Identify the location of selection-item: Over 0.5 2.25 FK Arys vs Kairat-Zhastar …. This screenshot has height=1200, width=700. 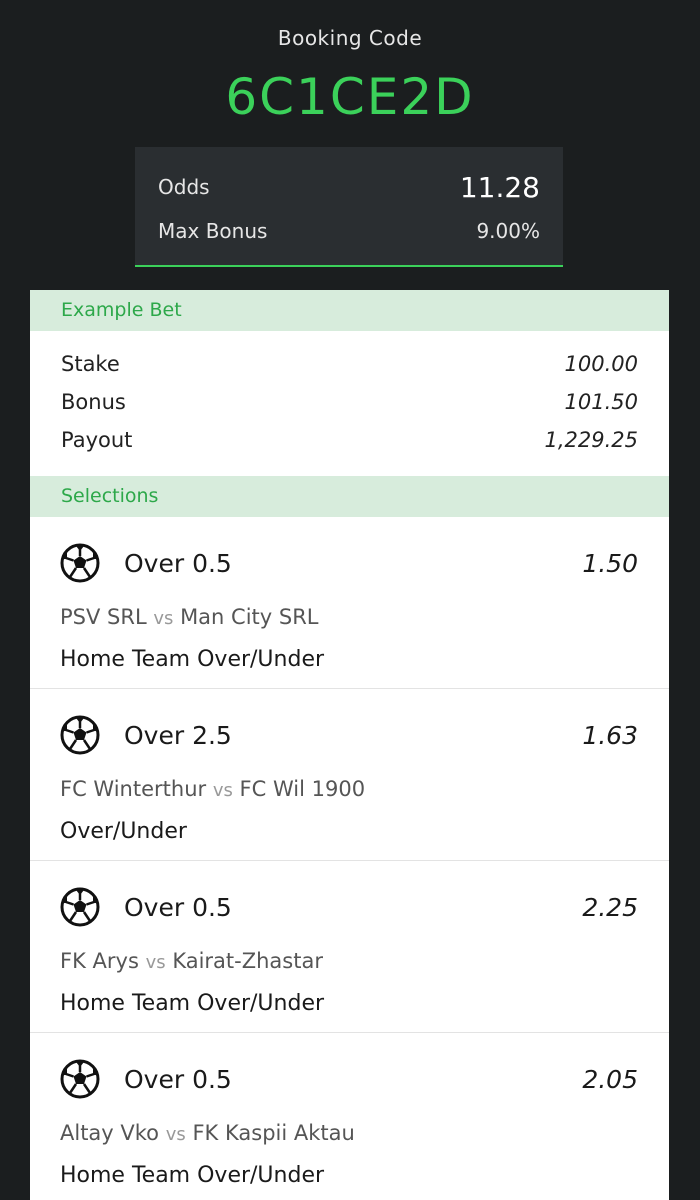
(349, 947).